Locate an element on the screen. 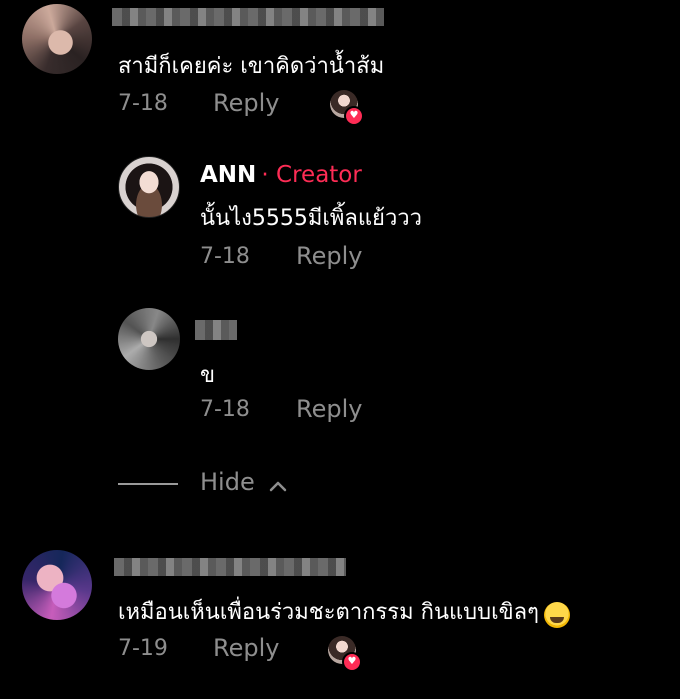 Image resolution: width=680 pixels, height=699 pixels. hide-replies-button: Hide is located at coordinates (244, 482).